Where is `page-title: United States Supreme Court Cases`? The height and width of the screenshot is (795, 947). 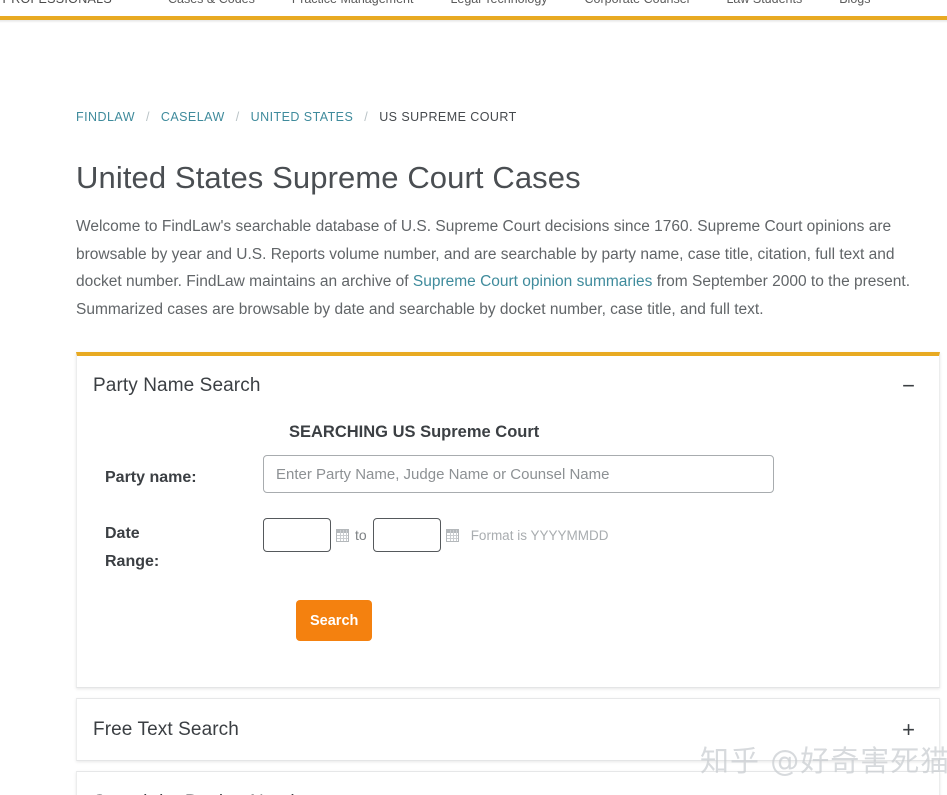 page-title: United States Supreme Court Cases is located at coordinates (328, 177).